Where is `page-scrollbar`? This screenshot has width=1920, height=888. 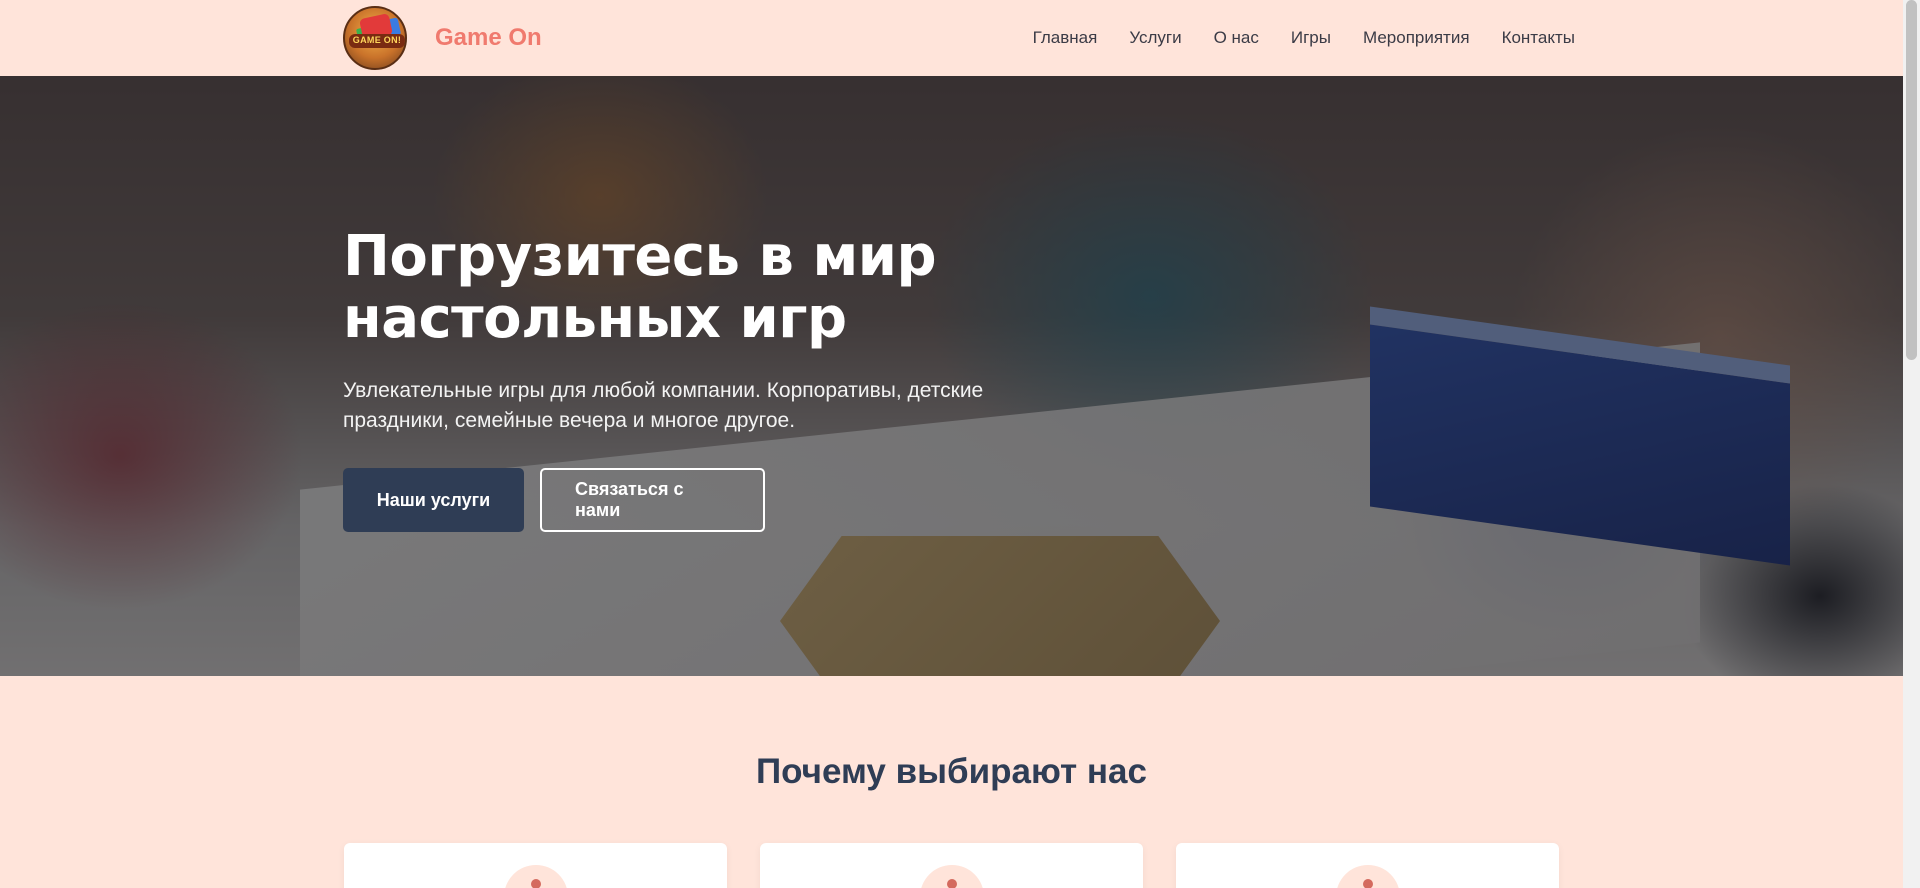 page-scrollbar is located at coordinates (1911, 444).